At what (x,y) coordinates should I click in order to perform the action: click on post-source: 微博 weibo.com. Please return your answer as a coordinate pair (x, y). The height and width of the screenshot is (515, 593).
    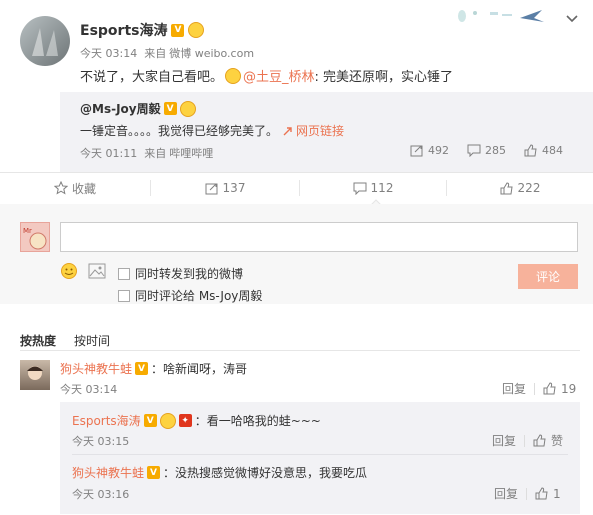
    Looking at the image, I should click on (211, 53).